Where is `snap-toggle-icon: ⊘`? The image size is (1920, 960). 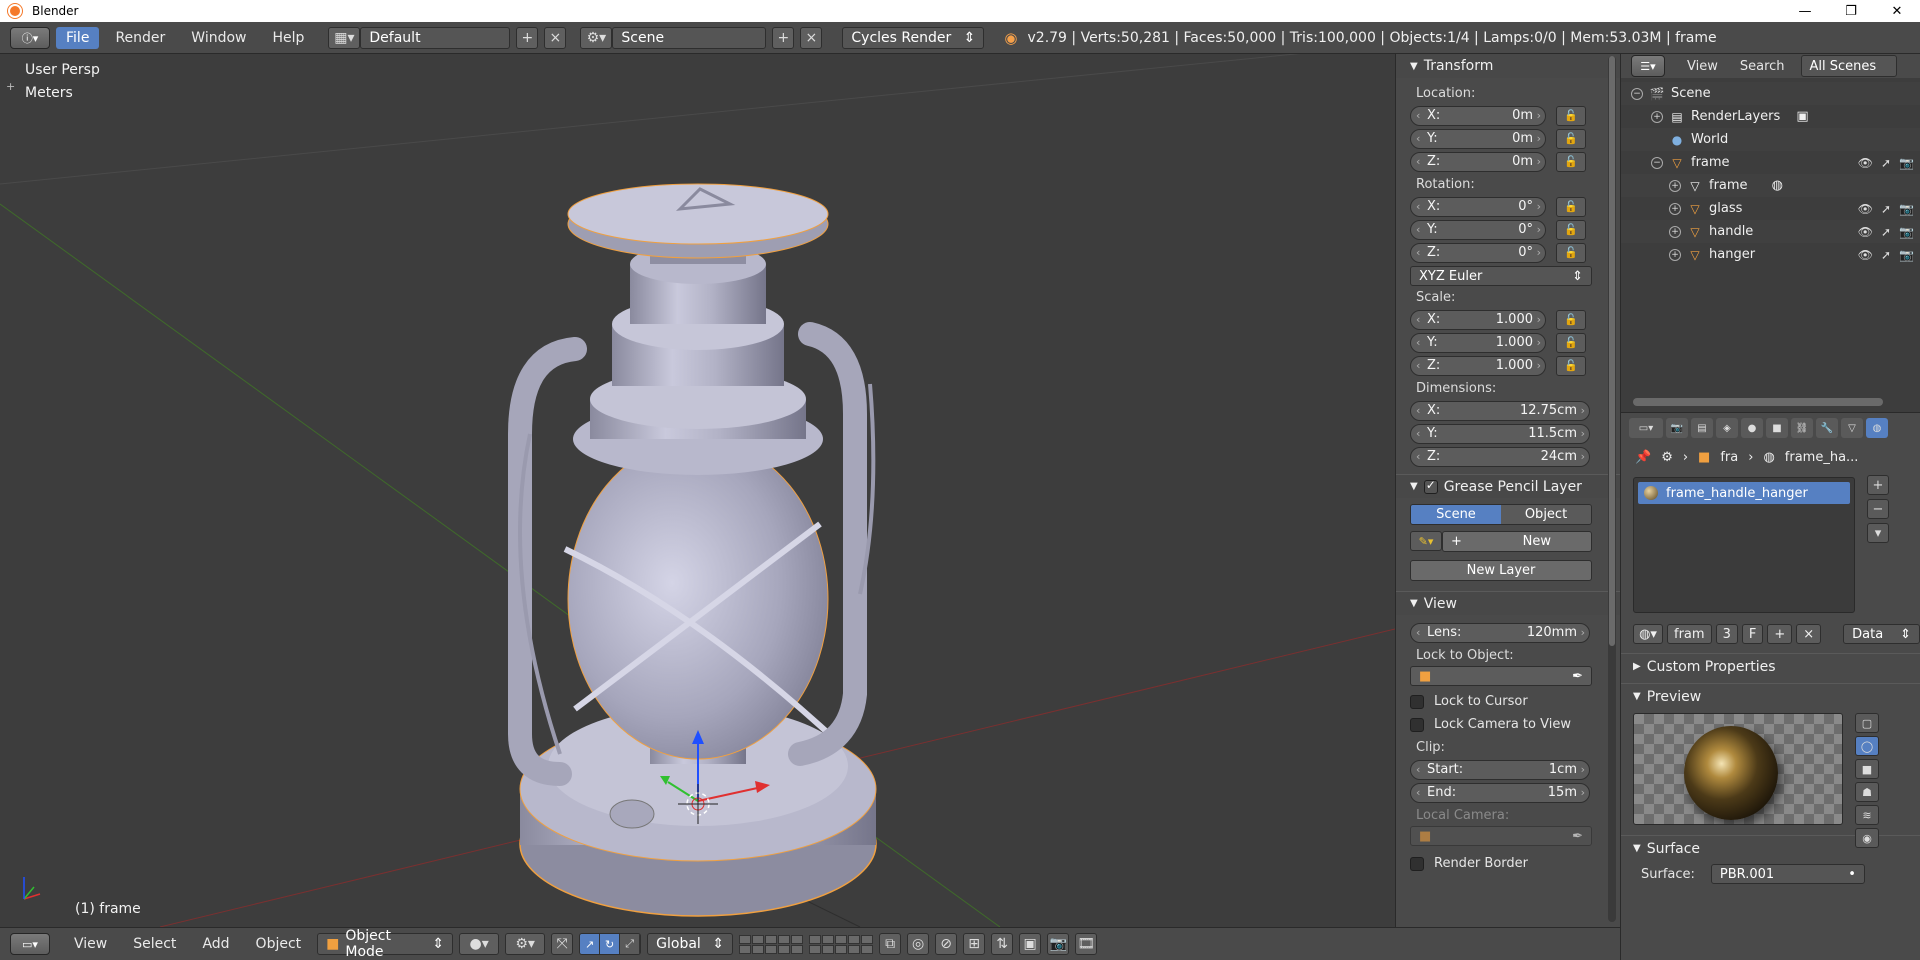 snap-toggle-icon: ⊘ is located at coordinates (946, 944).